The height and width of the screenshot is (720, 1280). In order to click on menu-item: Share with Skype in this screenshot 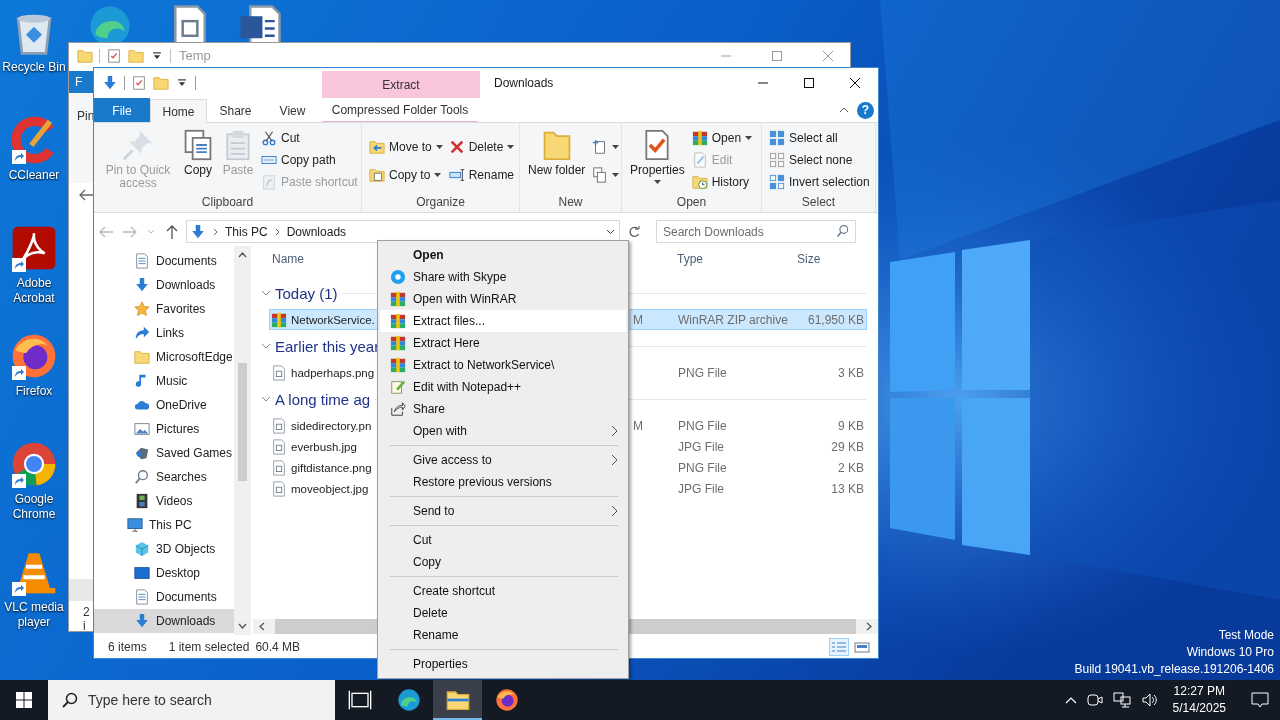, I will do `click(503, 277)`.